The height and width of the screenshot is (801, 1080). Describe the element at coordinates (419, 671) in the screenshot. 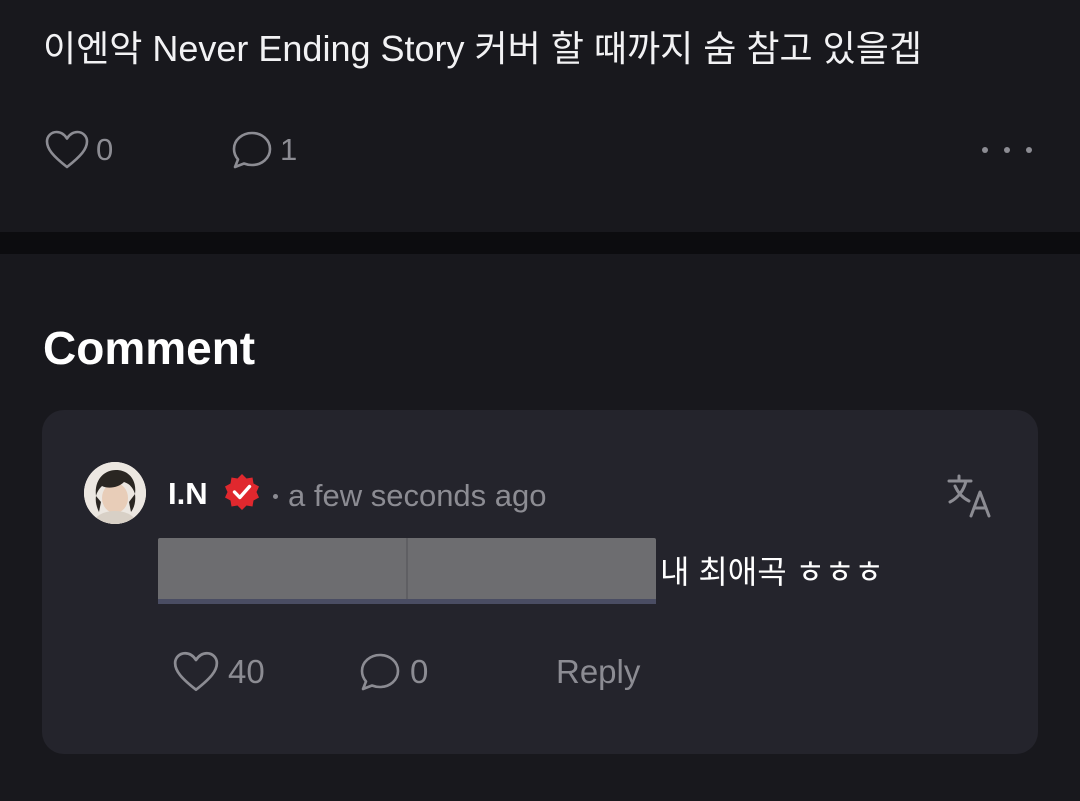

I see `comment-reply-count: 0` at that location.